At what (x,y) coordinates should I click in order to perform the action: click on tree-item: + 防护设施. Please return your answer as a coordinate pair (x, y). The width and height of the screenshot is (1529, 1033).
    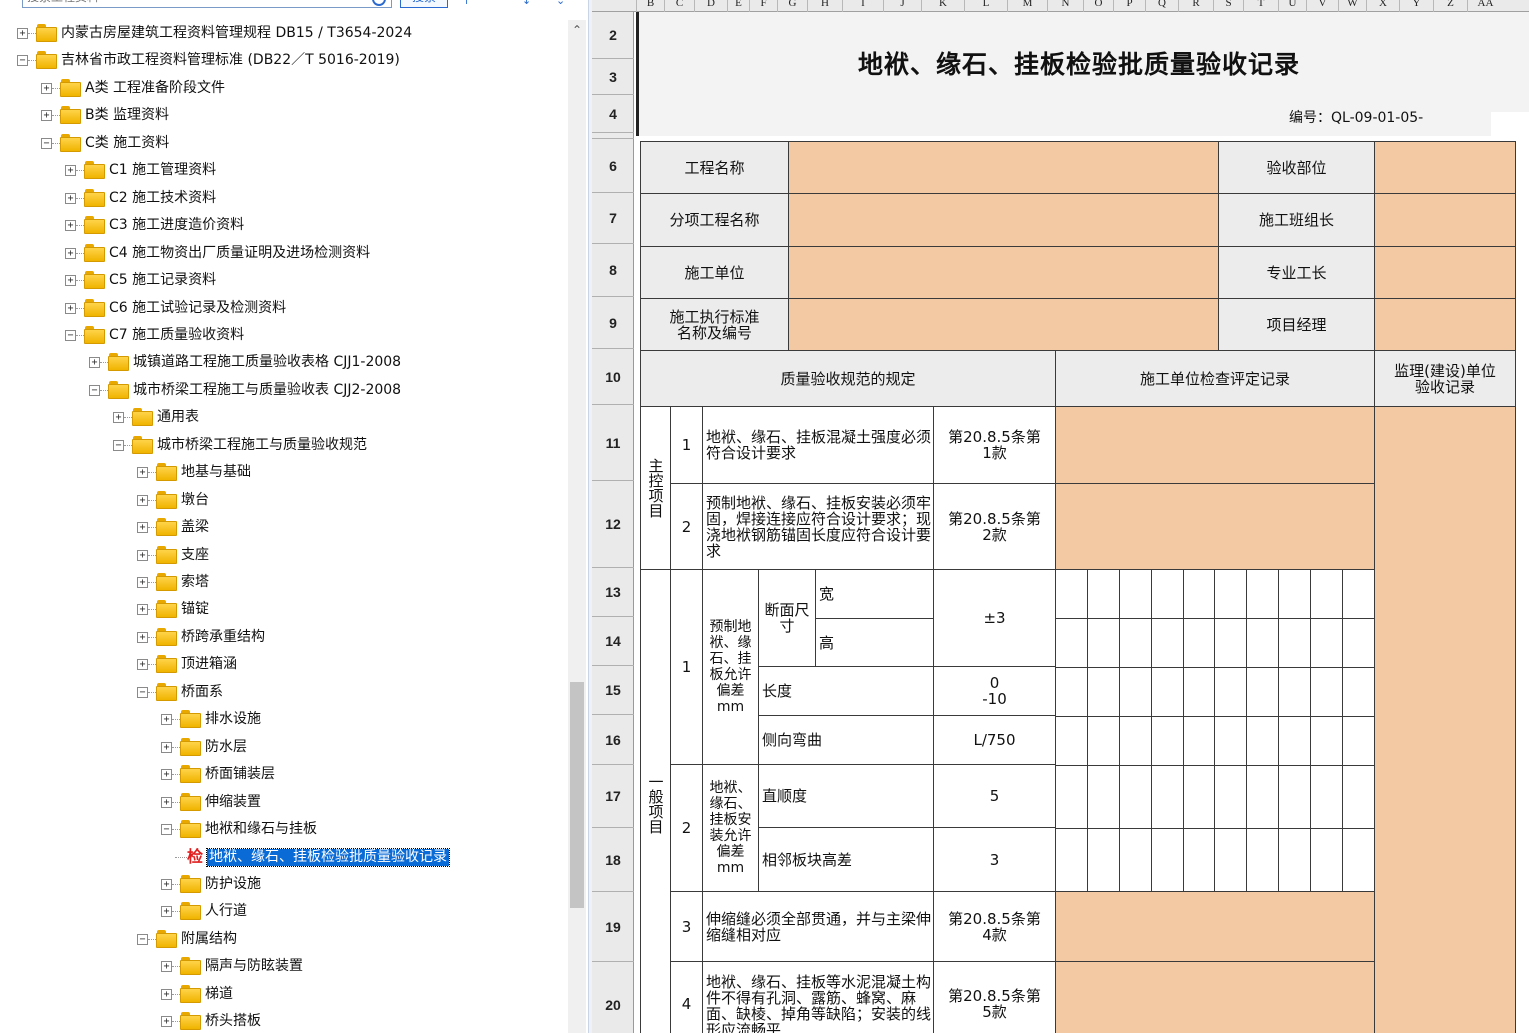
    Looking at the image, I should click on (284, 884).